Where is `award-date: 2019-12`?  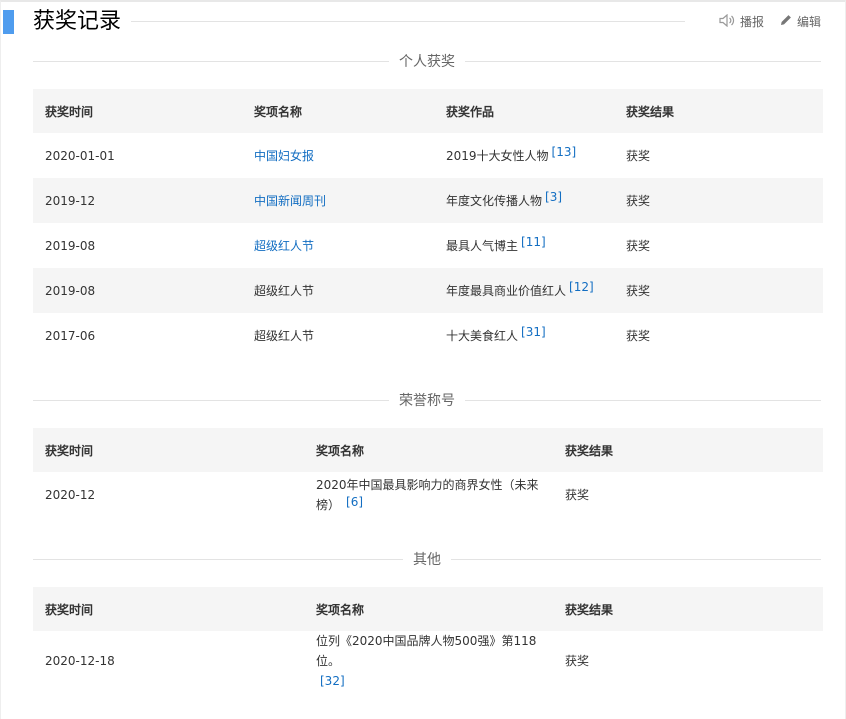
award-date: 2019-12 is located at coordinates (137, 200).